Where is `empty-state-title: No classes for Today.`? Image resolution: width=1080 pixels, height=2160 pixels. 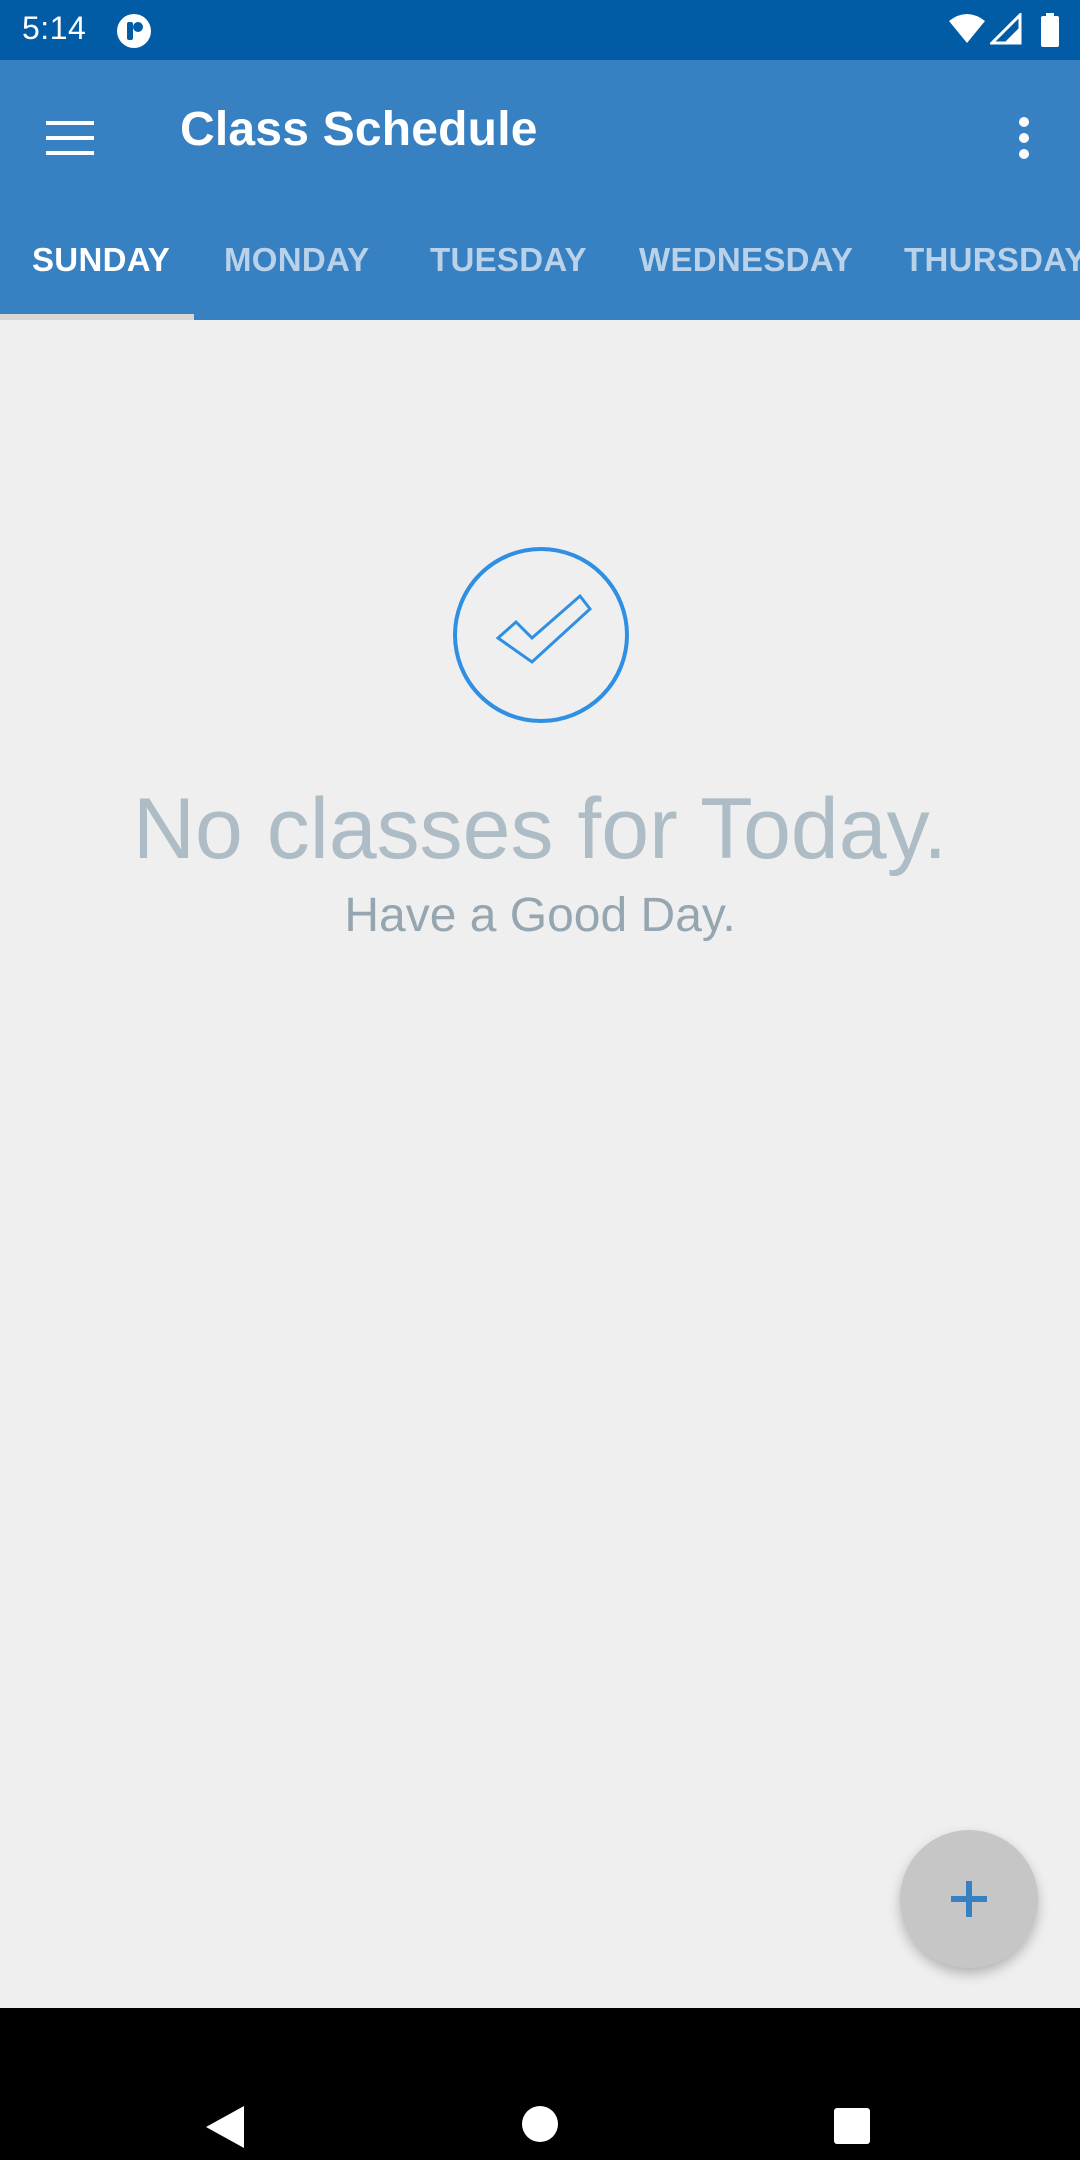
empty-state-title: No classes for Today. is located at coordinates (540, 829).